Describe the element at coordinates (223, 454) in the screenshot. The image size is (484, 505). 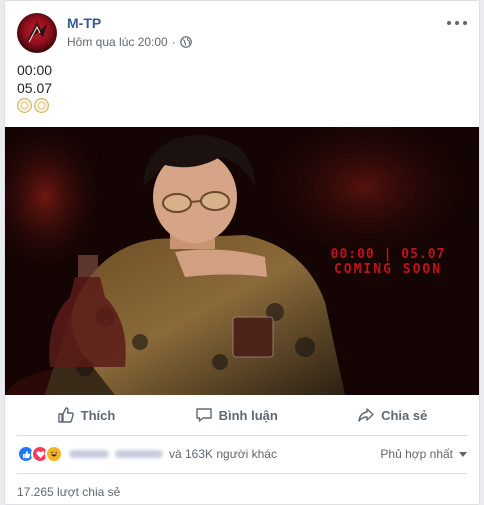
I see `reactions-count-text: và 163K người khác` at that location.